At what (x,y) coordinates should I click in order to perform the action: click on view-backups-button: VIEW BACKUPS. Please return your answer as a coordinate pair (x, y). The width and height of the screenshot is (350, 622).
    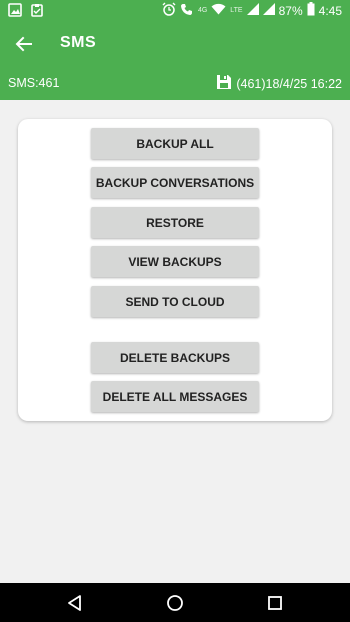
    Looking at the image, I should click on (175, 261).